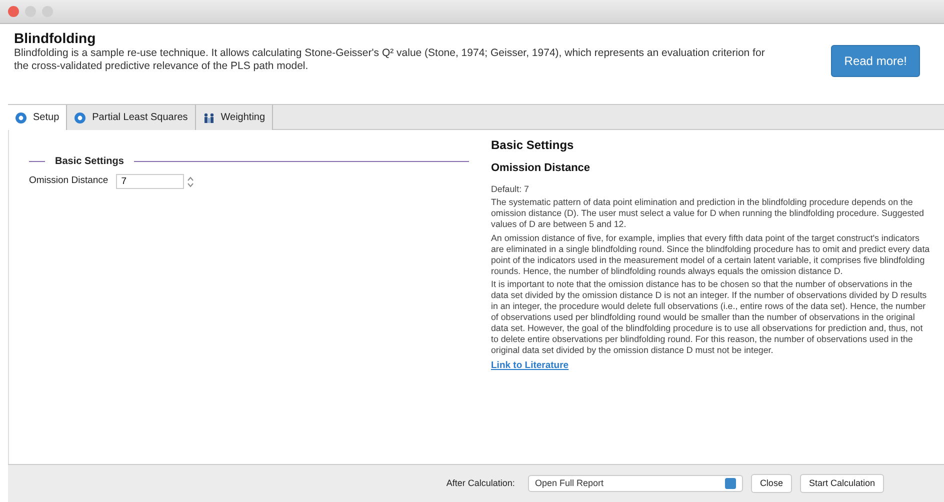  Describe the element at coordinates (709, 317) in the screenshot. I see `help-paragraph: It is important to note that the omission distance has to be chosen so that the number of observations in the data set divided by the omission distance D is not an integer. If the number of observations divided by D results in an integer, the procedure would delete full observations (i.e., entire rows of the data set). Hence, the number of observations used per blindfolding round would be smaller than the number of observations in the original data set. However, the goal of the blindfolding procedure is to use all observations for prediction and, thus, not to delete entire observations per blindfolding round. For this reason, the number of observations used in the original data set divided by the omission distance D must not be integer.` at that location.